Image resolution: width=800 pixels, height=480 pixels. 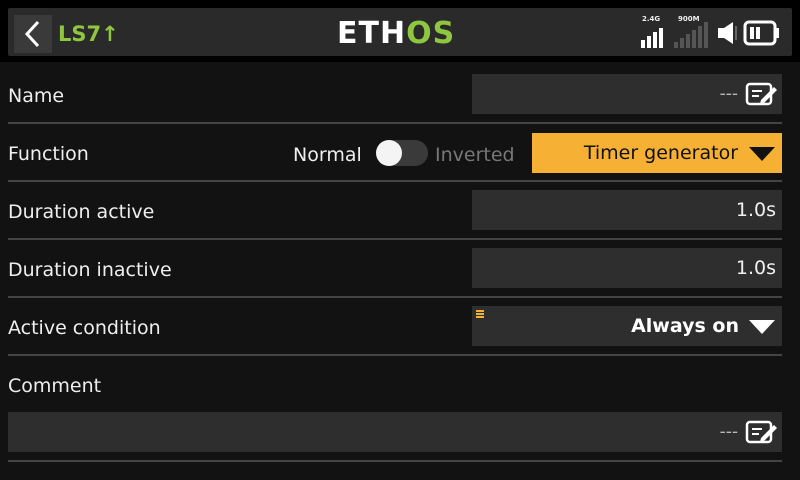 I want to click on normal-inverted-toggle, so click(x=402, y=153).